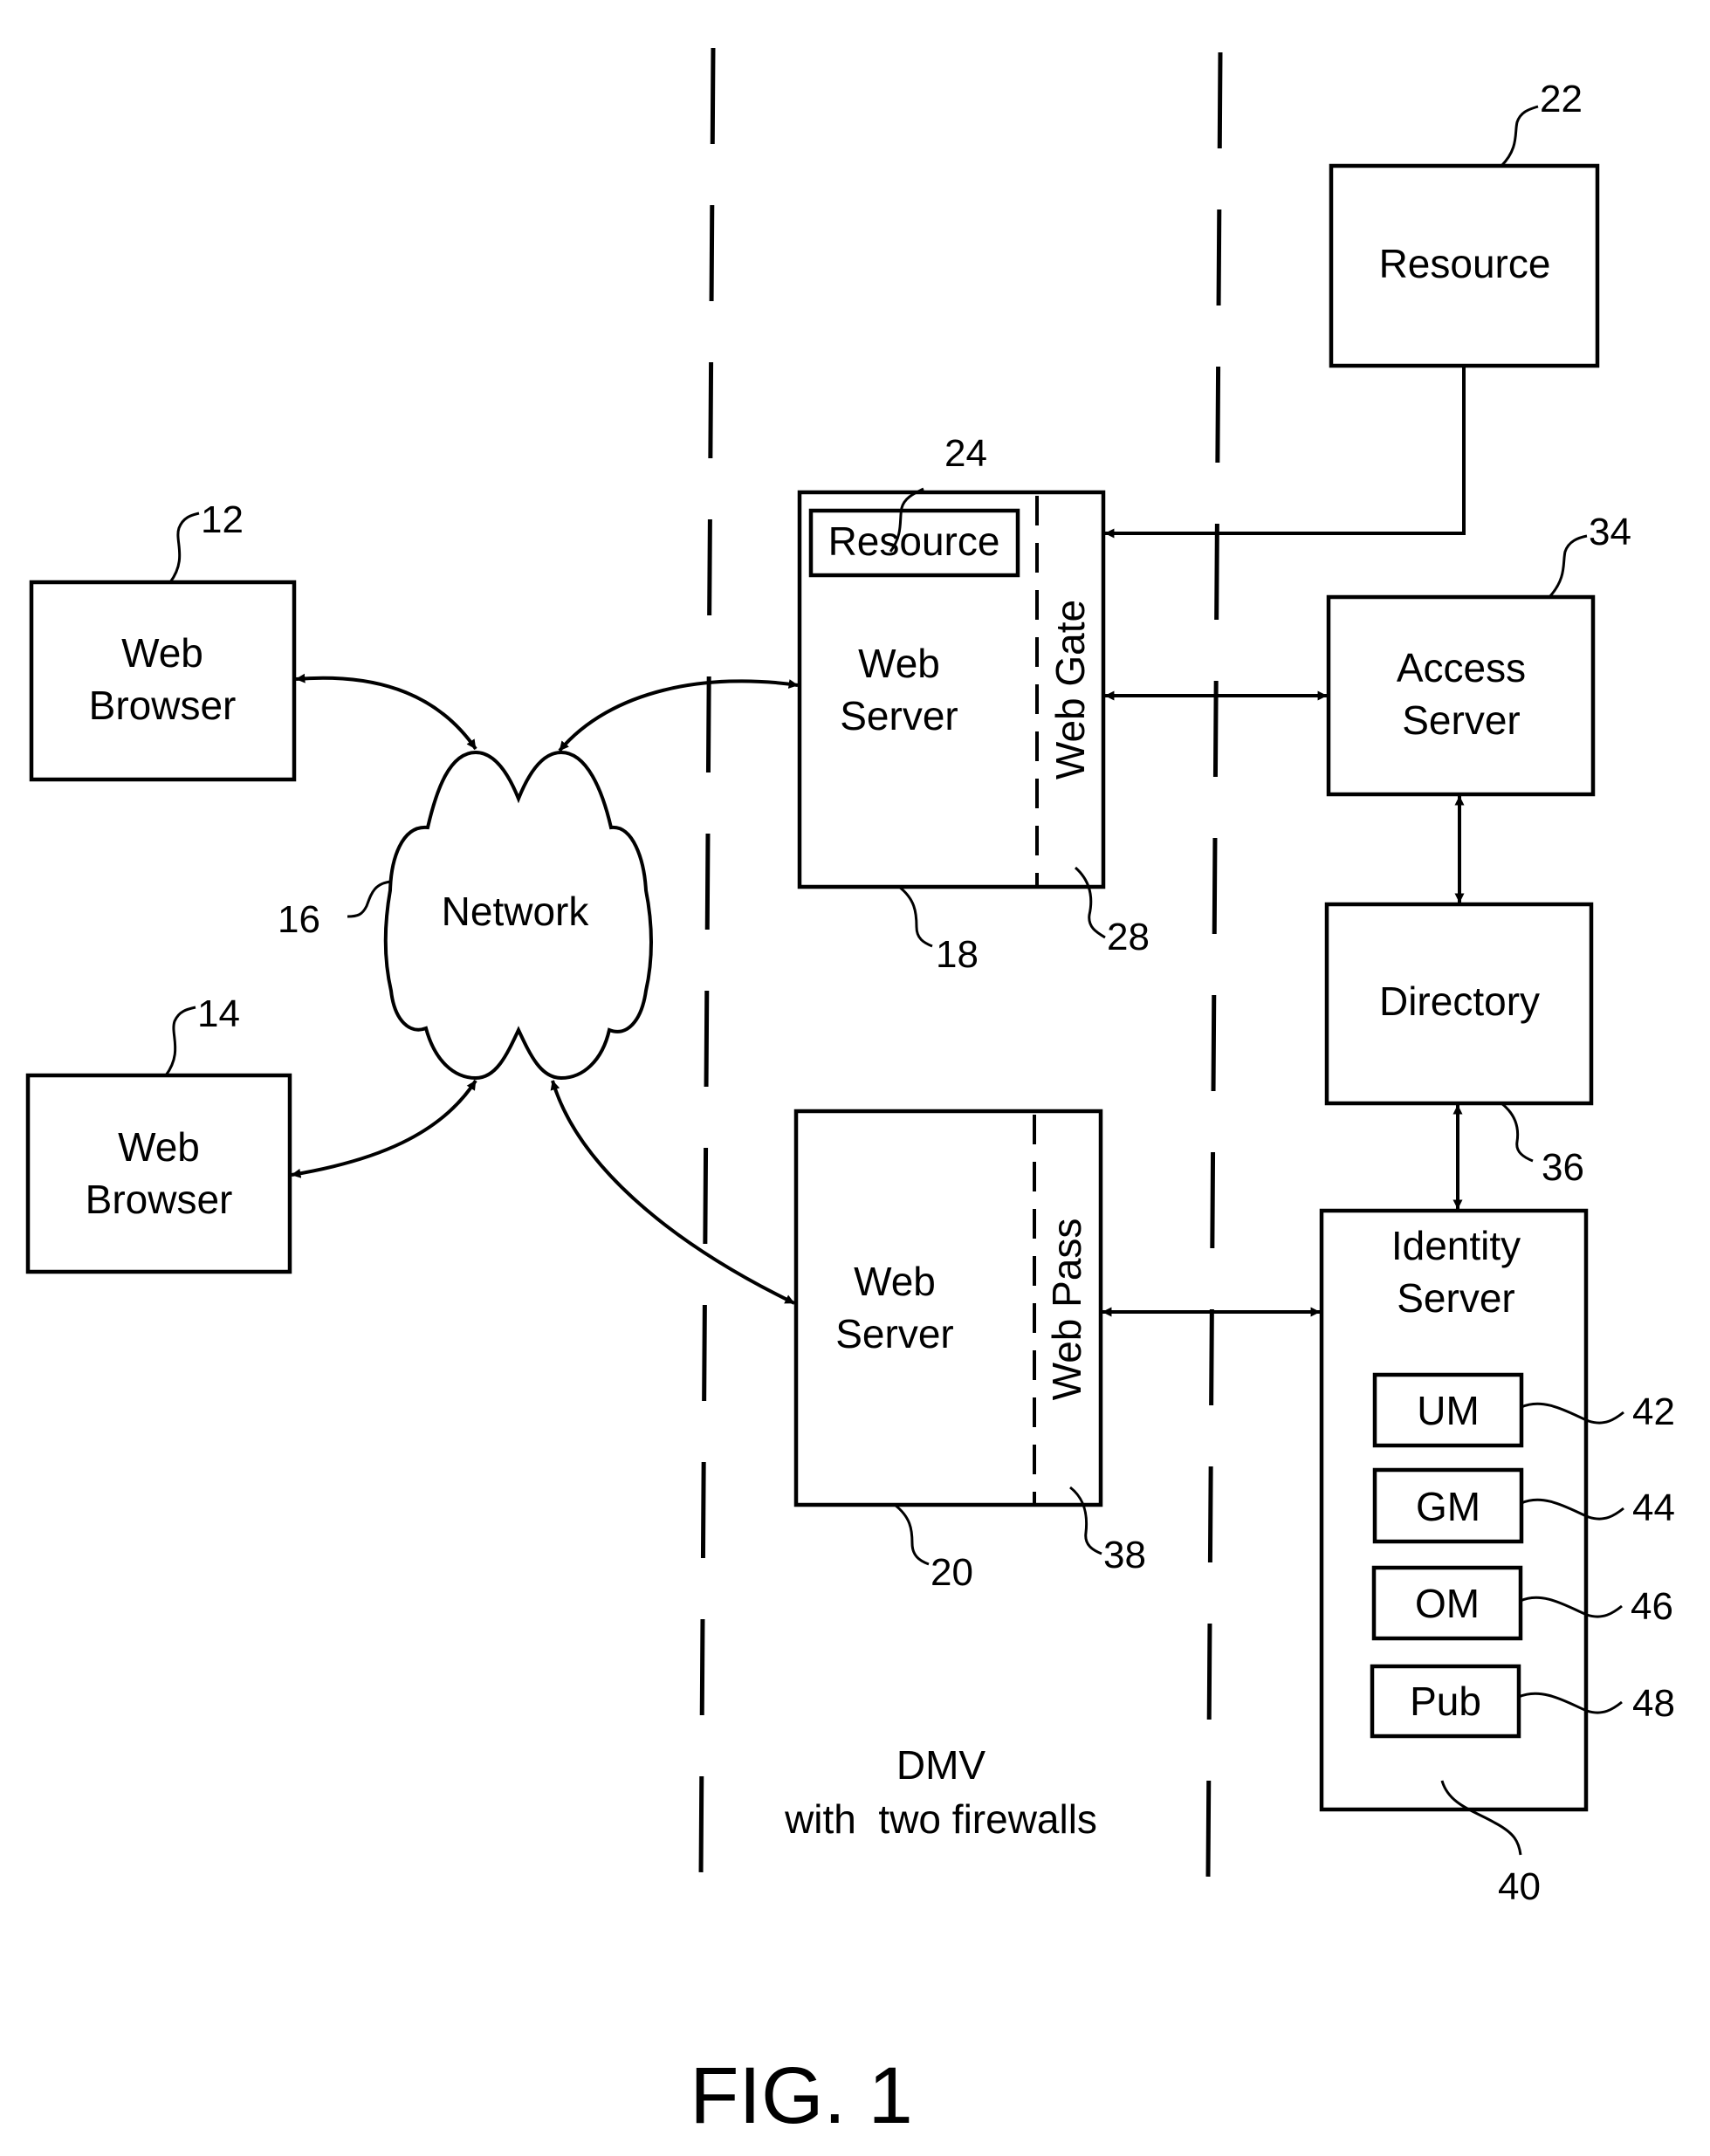 The image size is (1710, 2156). I want to click on resource-22-label: Resource, so click(1465, 263).